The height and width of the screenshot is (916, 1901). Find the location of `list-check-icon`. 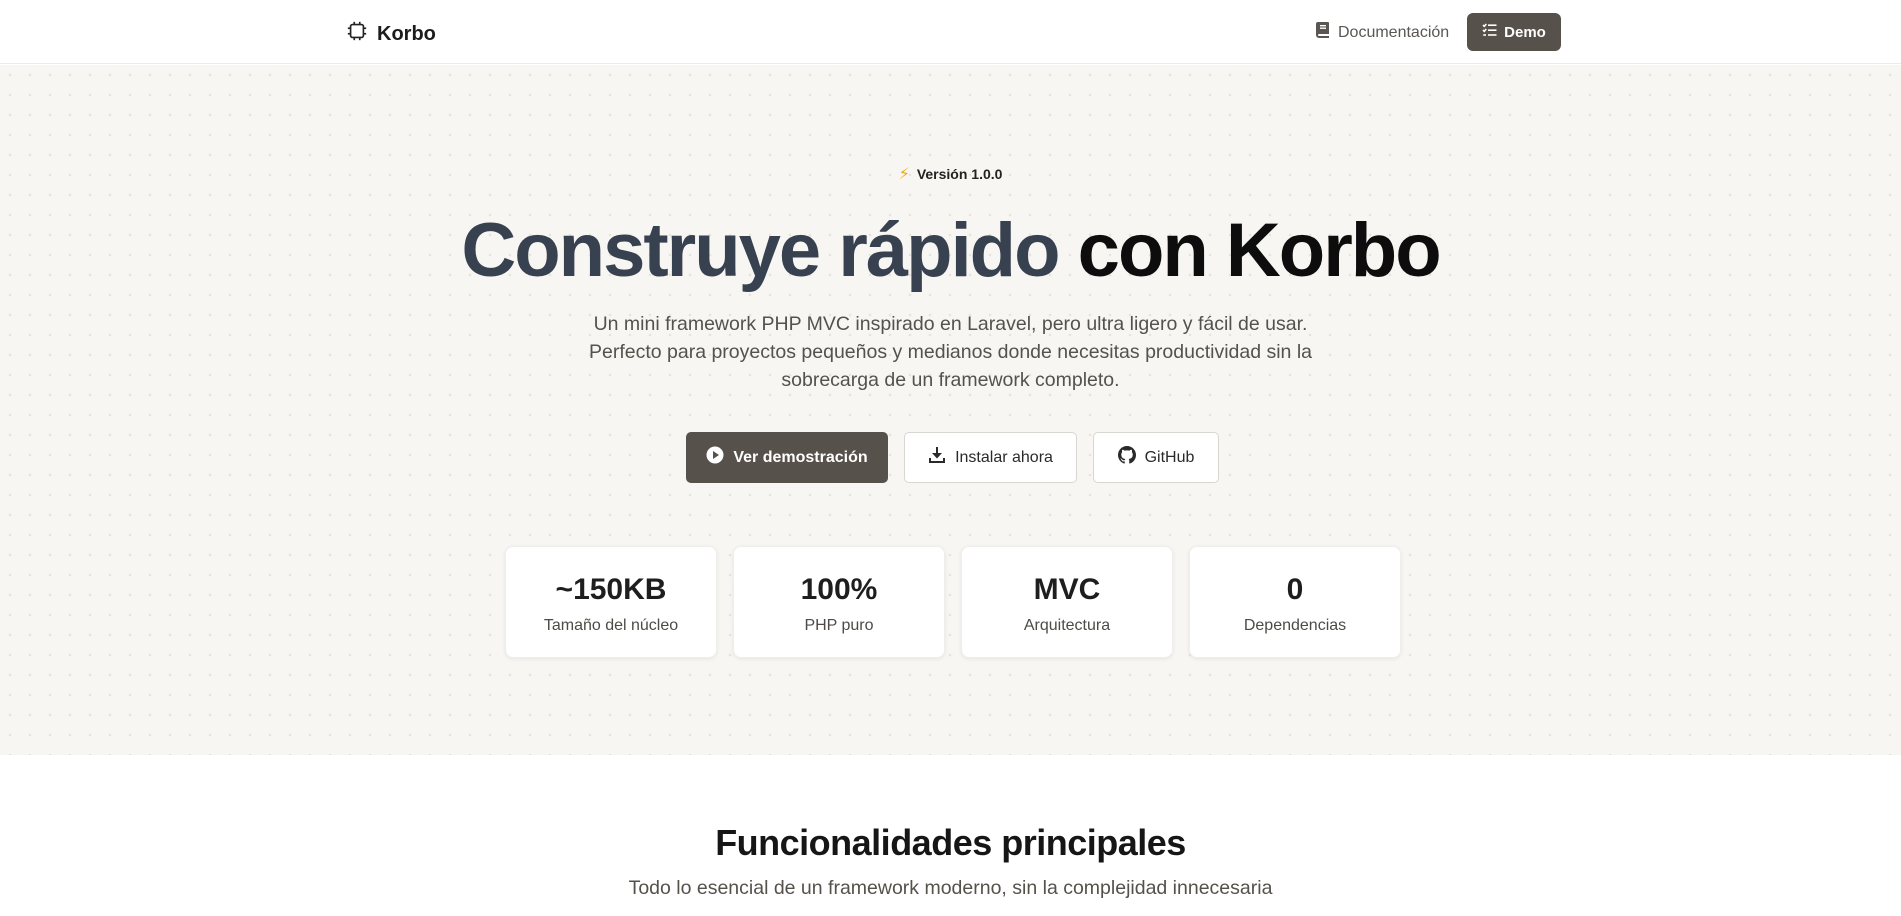

list-check-icon is located at coordinates (1489, 32).